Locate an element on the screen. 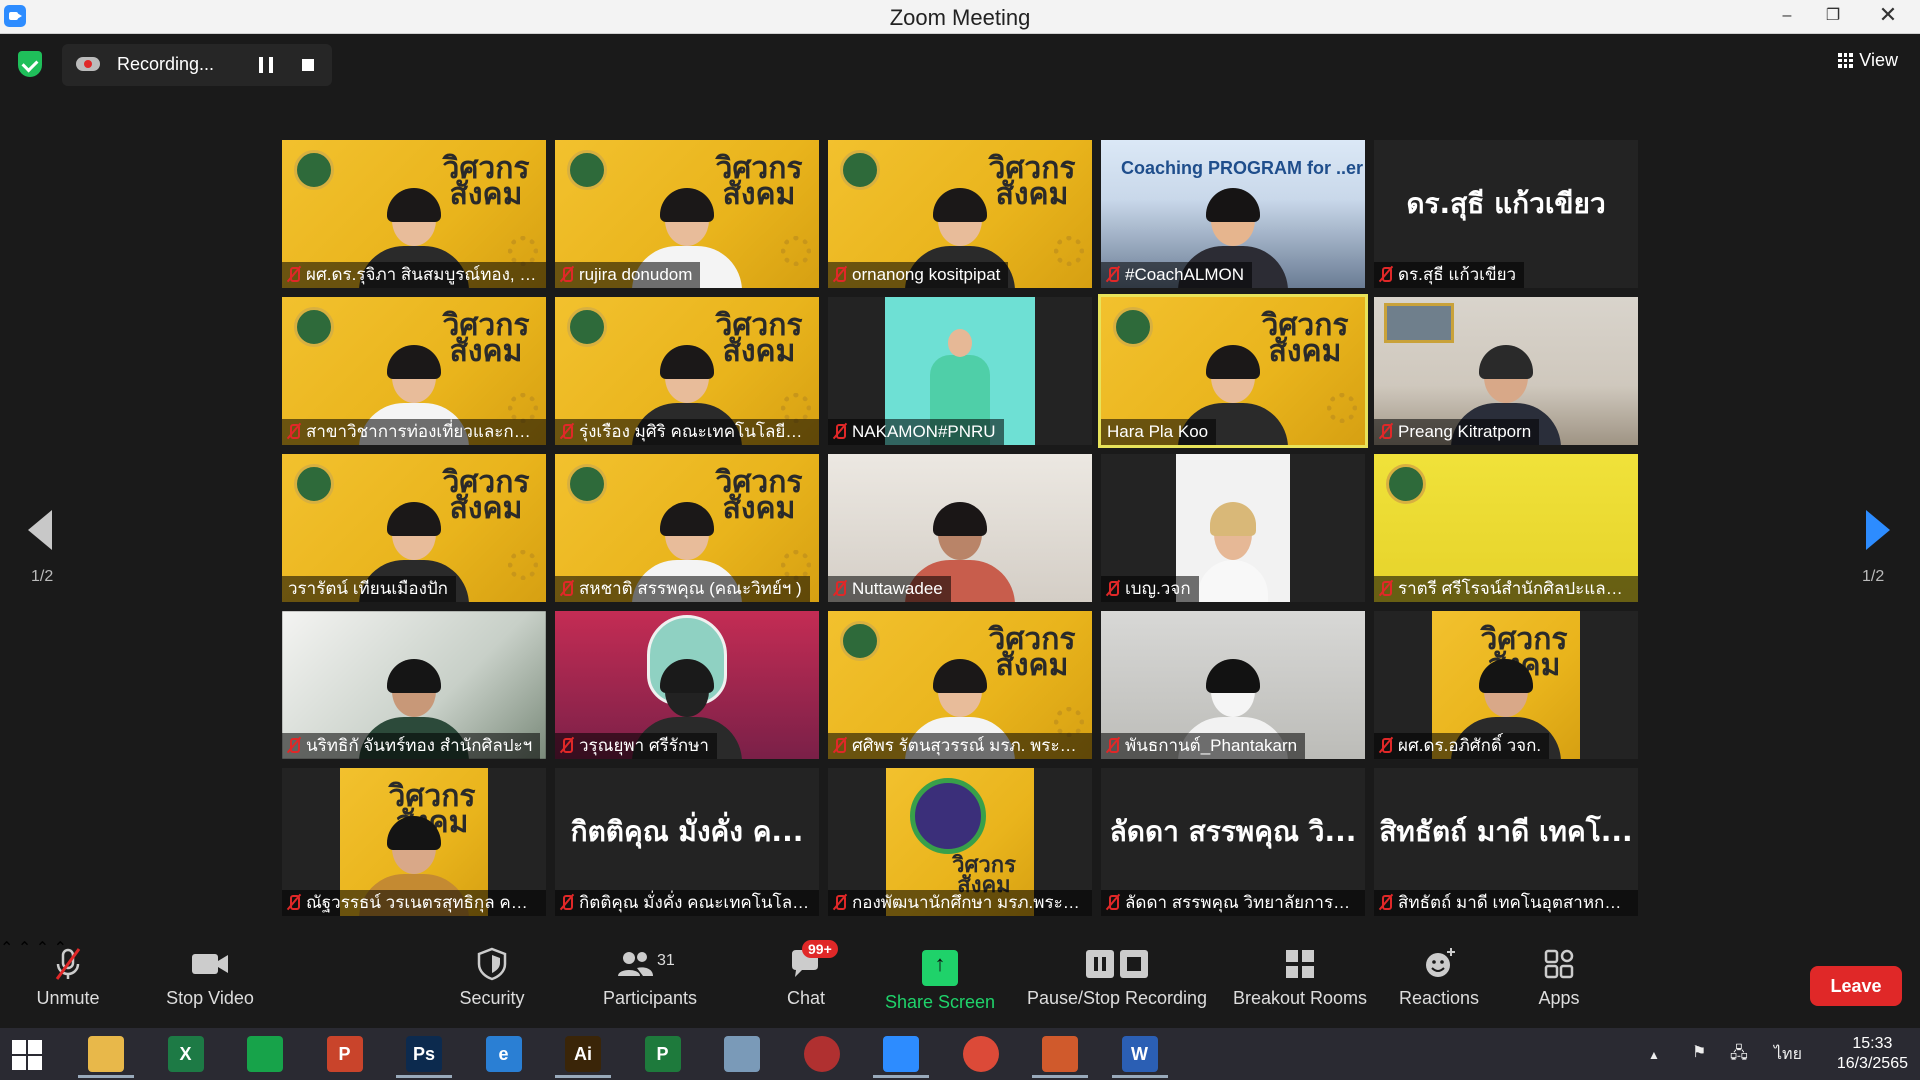 Image resolution: width=1920 pixels, height=1080 pixels. participant-video-tile: เบญ.วจก is located at coordinates (1233, 528).